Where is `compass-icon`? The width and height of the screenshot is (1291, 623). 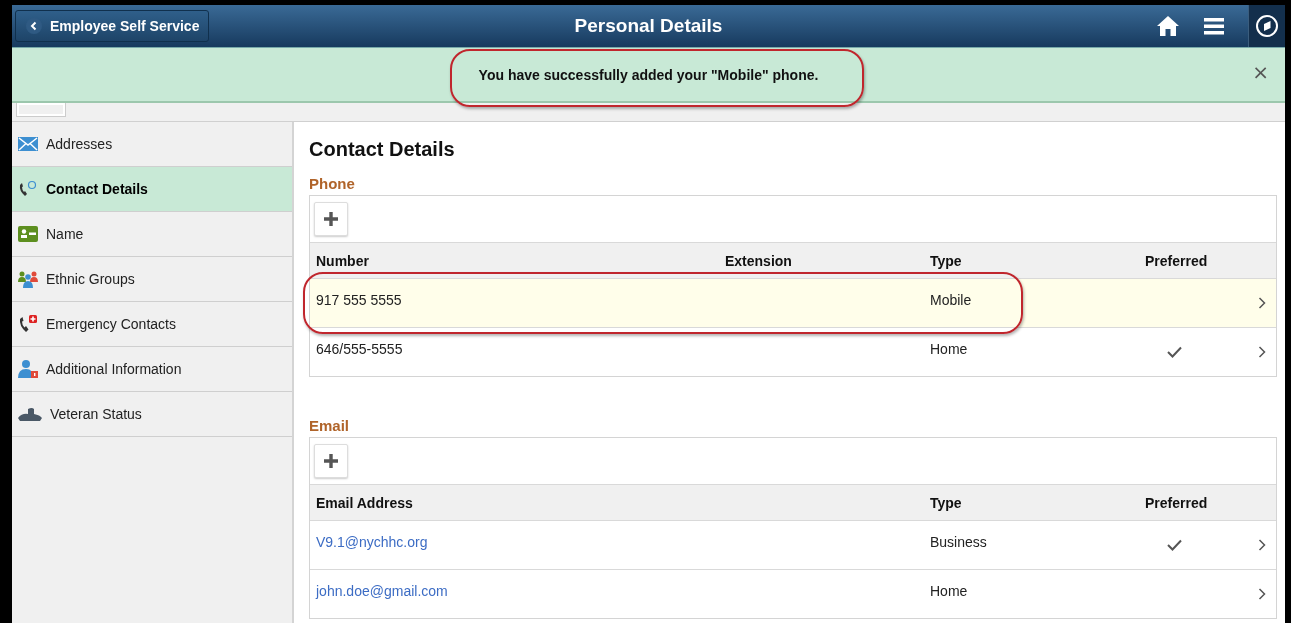 compass-icon is located at coordinates (1267, 26).